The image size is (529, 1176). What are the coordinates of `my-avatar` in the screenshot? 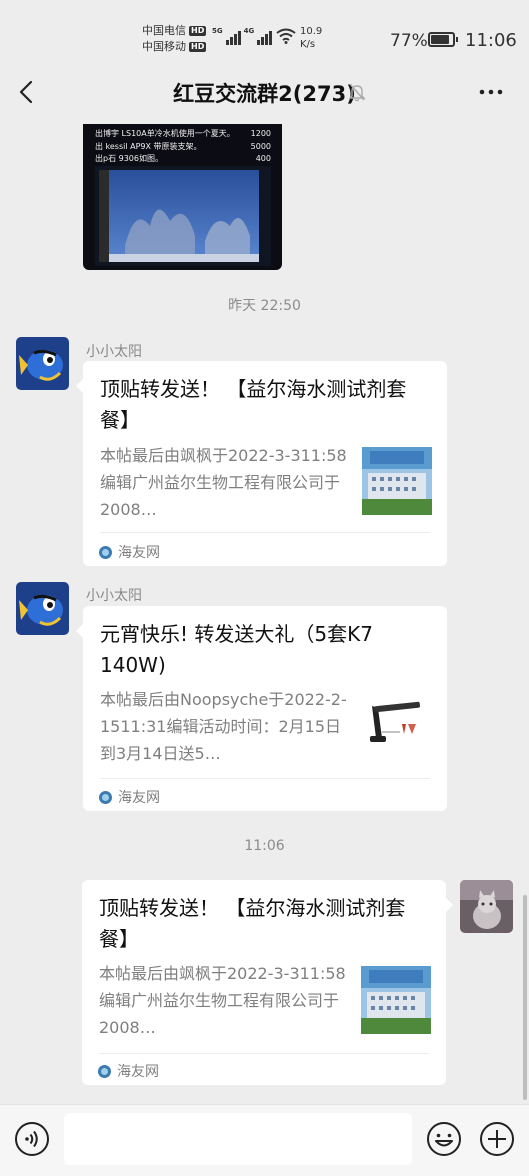 It's located at (486, 906).